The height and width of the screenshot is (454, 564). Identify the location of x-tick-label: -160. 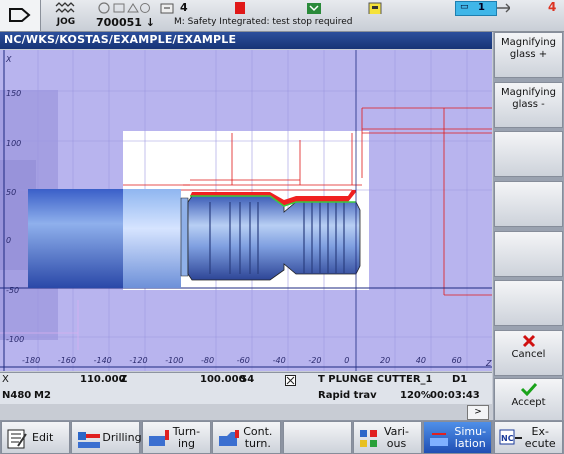
(67, 360).